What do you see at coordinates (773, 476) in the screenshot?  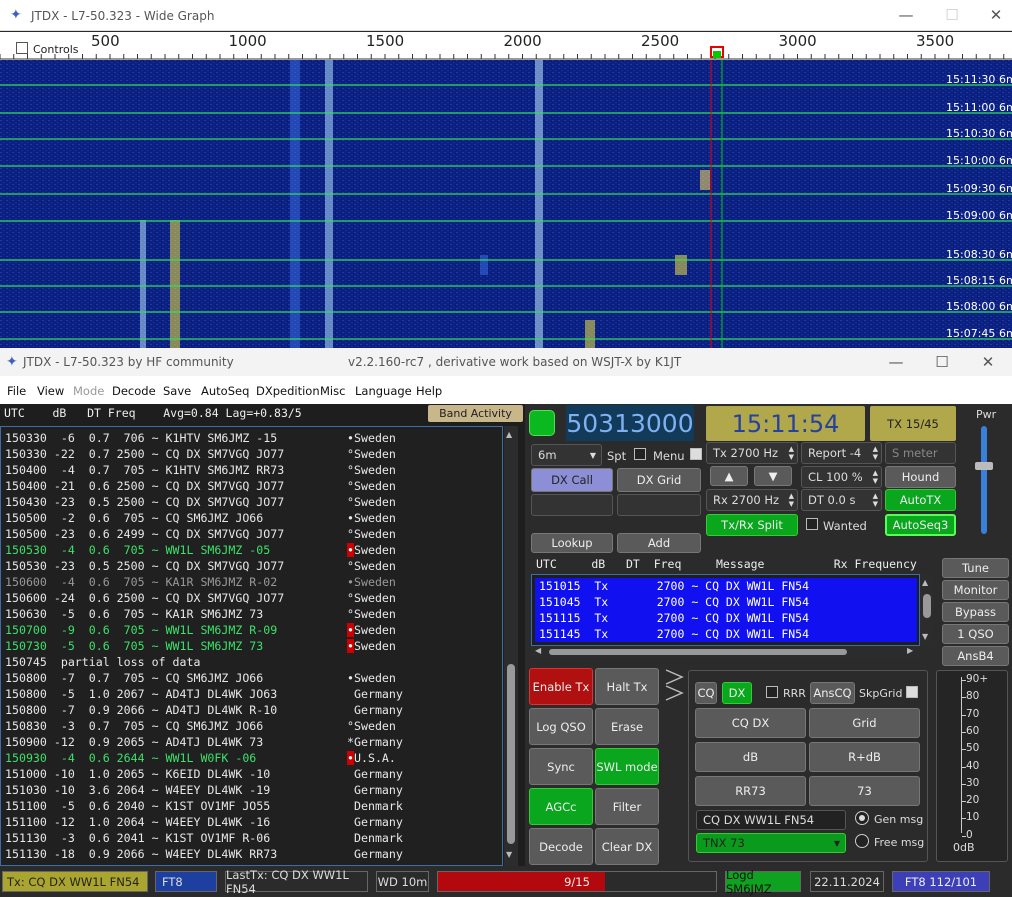 I see `arrow-down-button: ▼` at bounding box center [773, 476].